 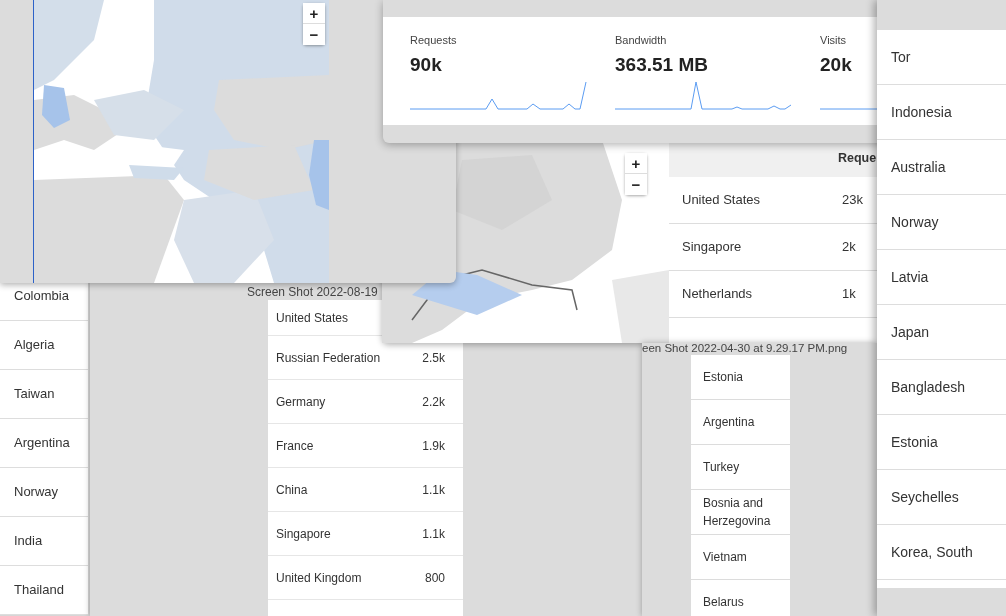 What do you see at coordinates (723, 602) in the screenshot?
I see `country-name: Belarus` at bounding box center [723, 602].